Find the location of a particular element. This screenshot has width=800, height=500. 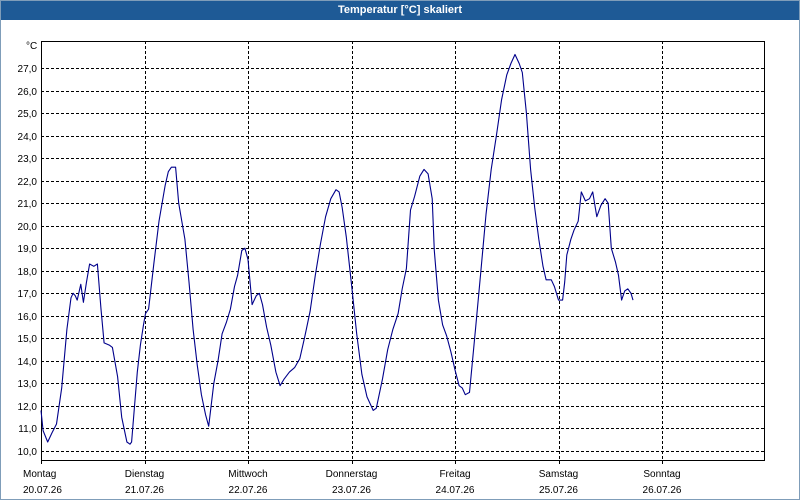

y-tick-label: 15,0 is located at coordinates (28, 339).